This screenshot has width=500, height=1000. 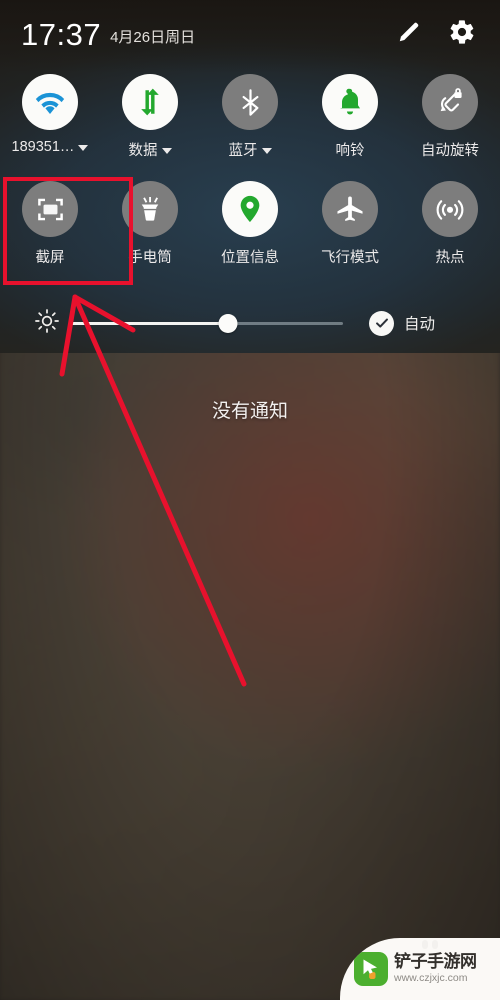 I want to click on tile-auto-rotate-label: 自动旋转, so click(x=450, y=149).